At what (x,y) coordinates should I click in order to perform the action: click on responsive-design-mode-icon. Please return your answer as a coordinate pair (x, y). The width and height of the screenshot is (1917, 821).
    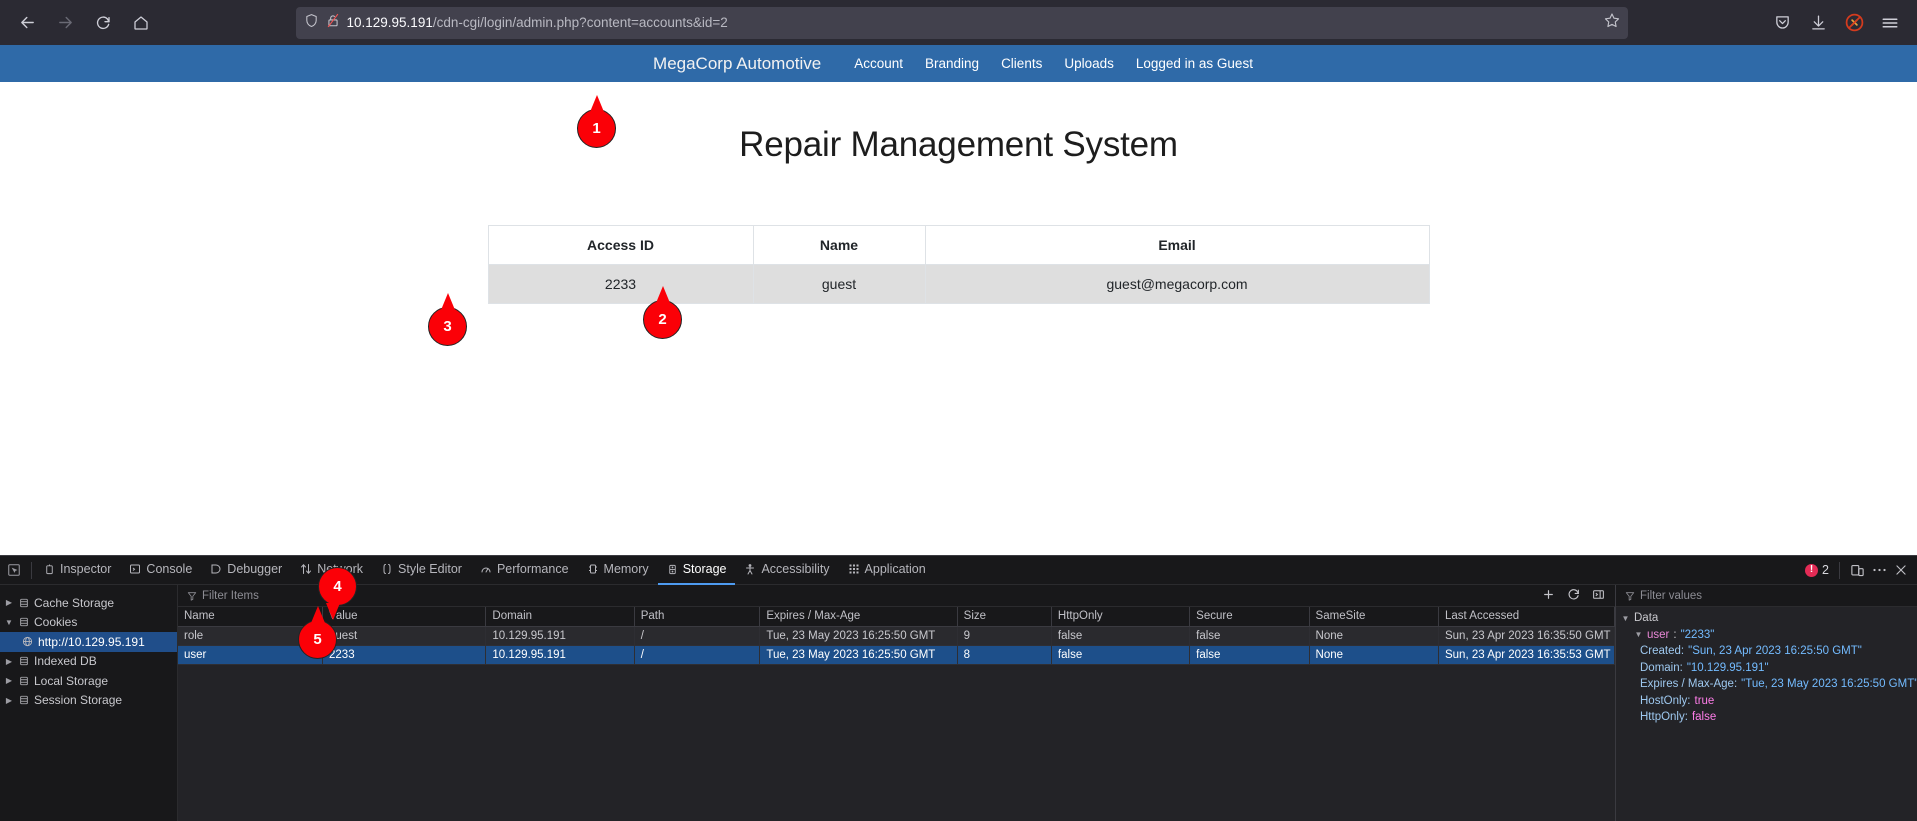
    Looking at the image, I should click on (1857, 570).